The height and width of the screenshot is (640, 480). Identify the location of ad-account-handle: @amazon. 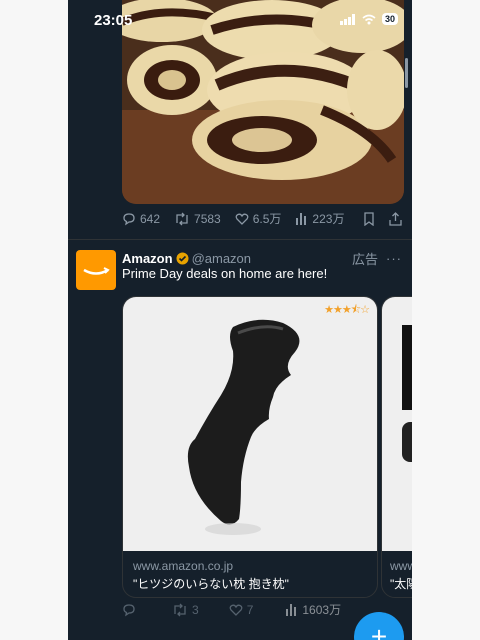
(221, 258).